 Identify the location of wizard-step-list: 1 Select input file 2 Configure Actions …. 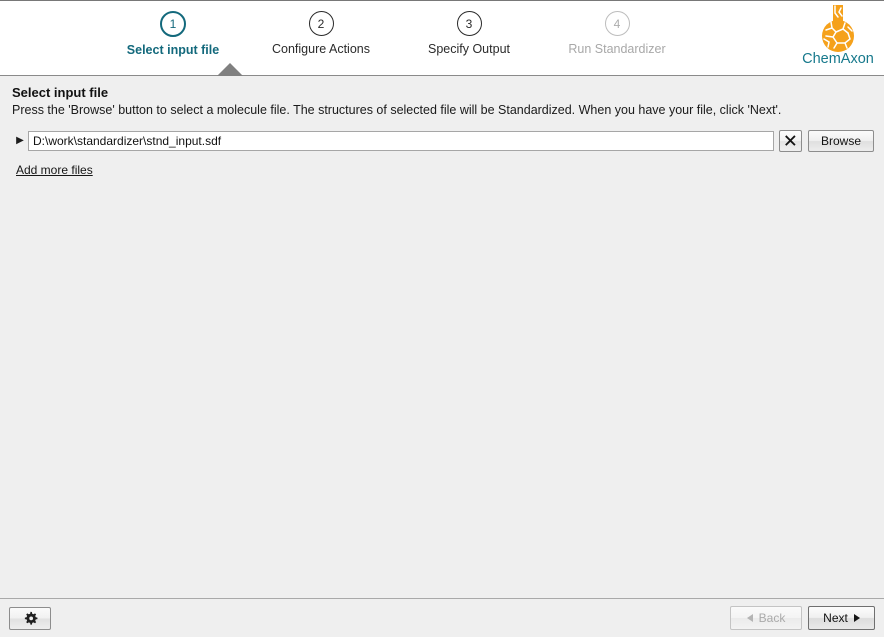
(395, 38).